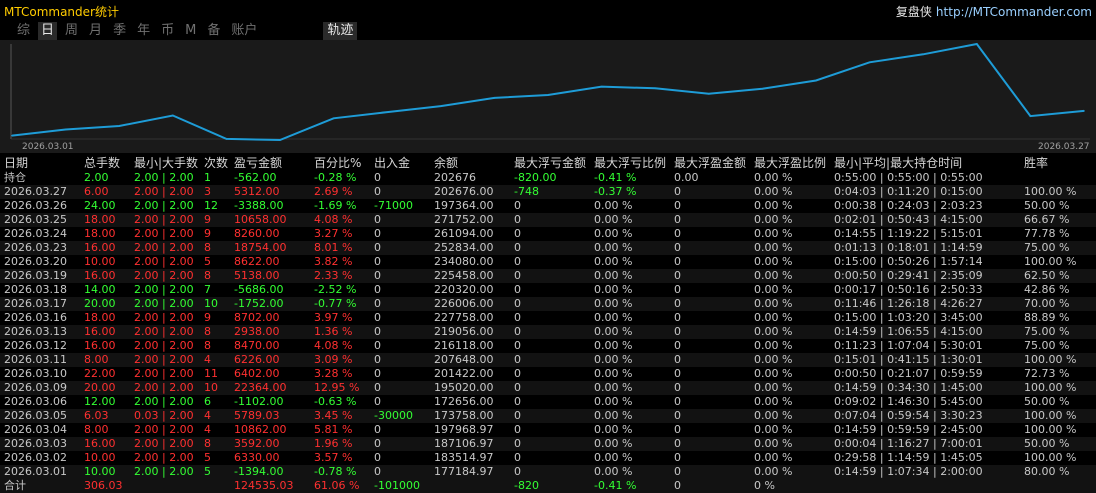 The image size is (1096, 493). Describe the element at coordinates (257, 331) in the screenshot. I see `cell-pnl: 2938.00` at that location.